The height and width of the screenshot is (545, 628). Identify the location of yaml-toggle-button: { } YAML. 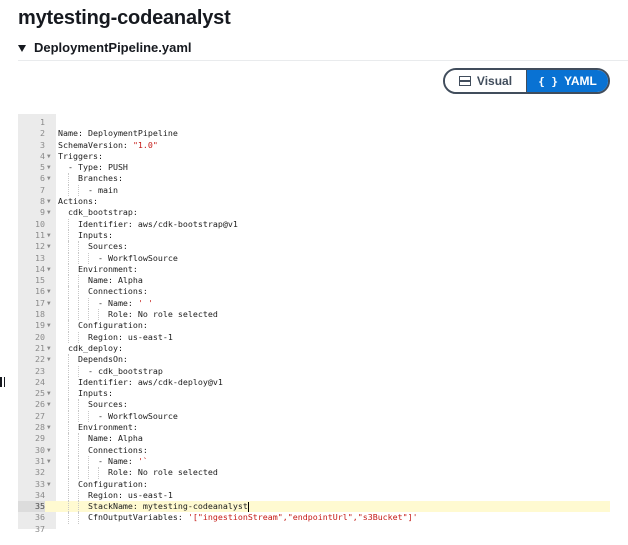
(567, 81).